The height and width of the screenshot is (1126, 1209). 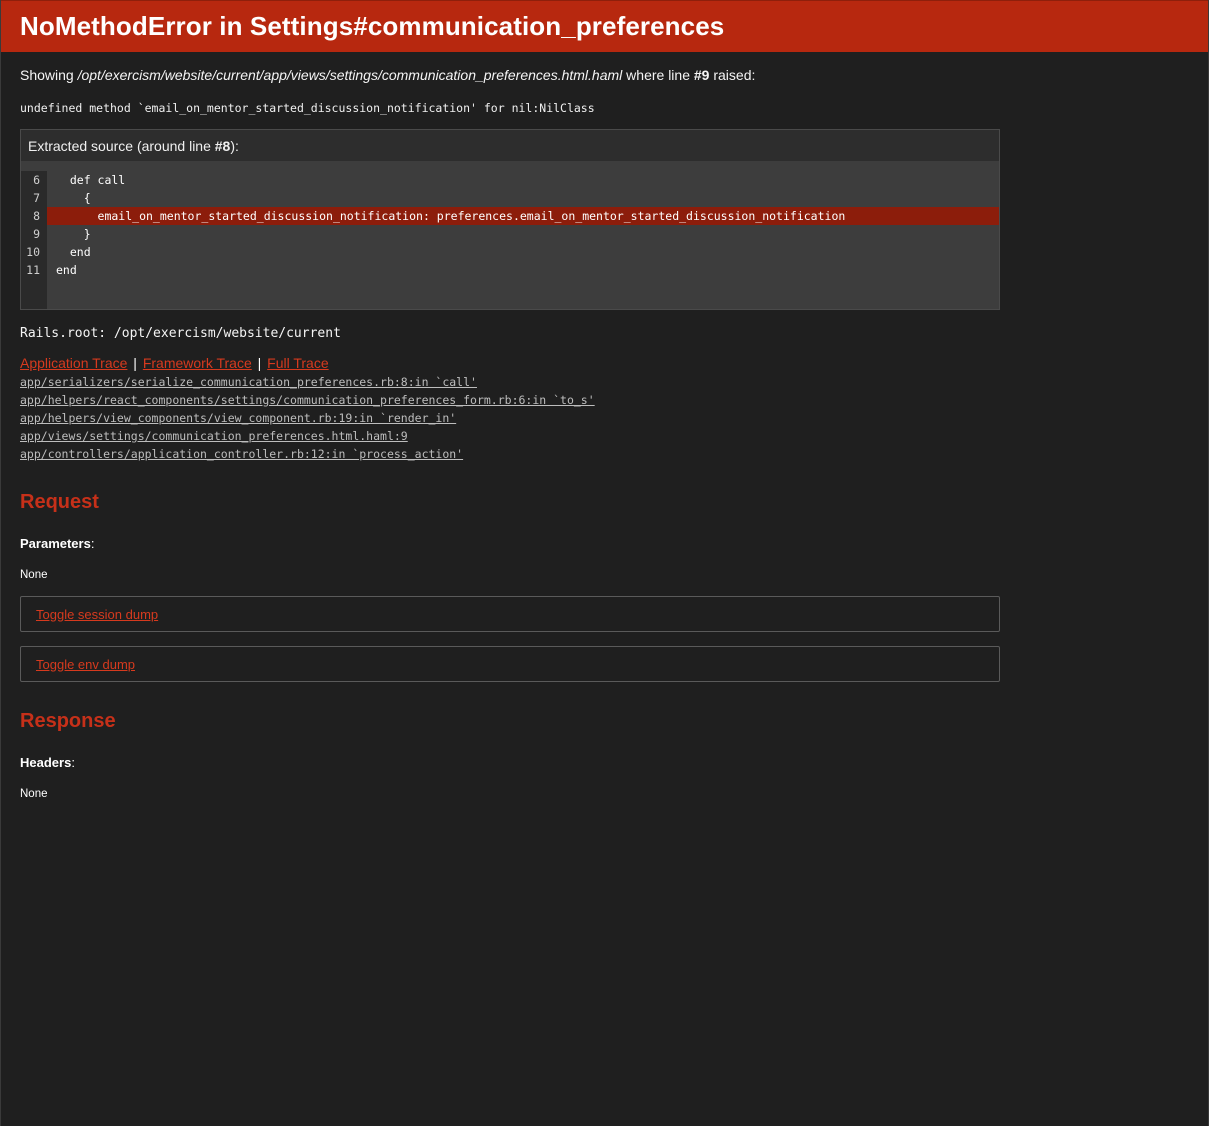 I want to click on headers-value: None, so click(x=34, y=794).